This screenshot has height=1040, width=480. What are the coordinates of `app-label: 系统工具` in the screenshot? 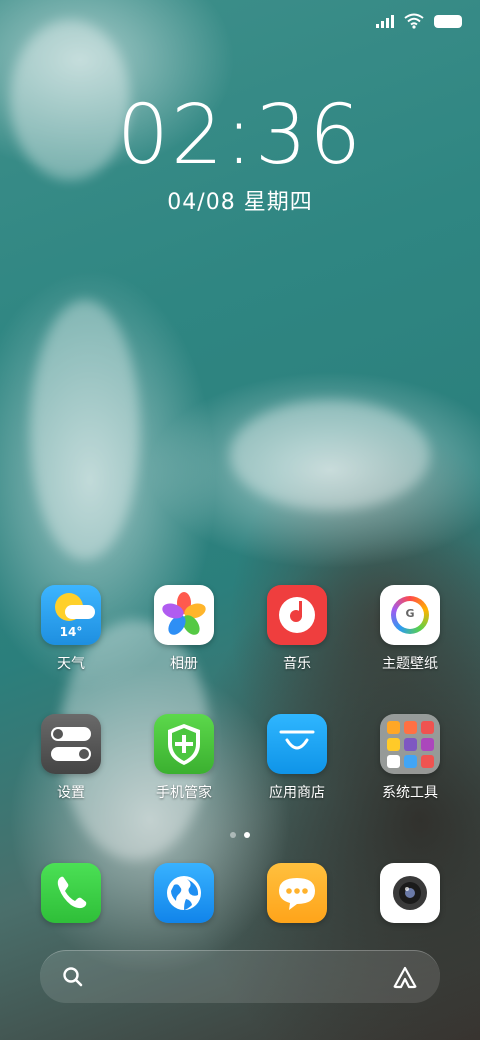 It's located at (410, 793).